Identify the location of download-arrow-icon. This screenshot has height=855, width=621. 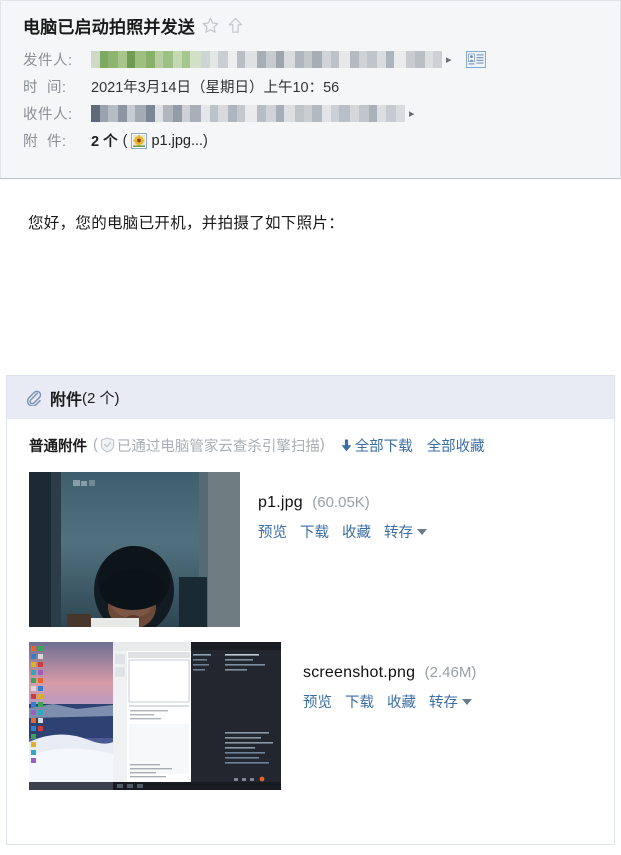
(346, 445).